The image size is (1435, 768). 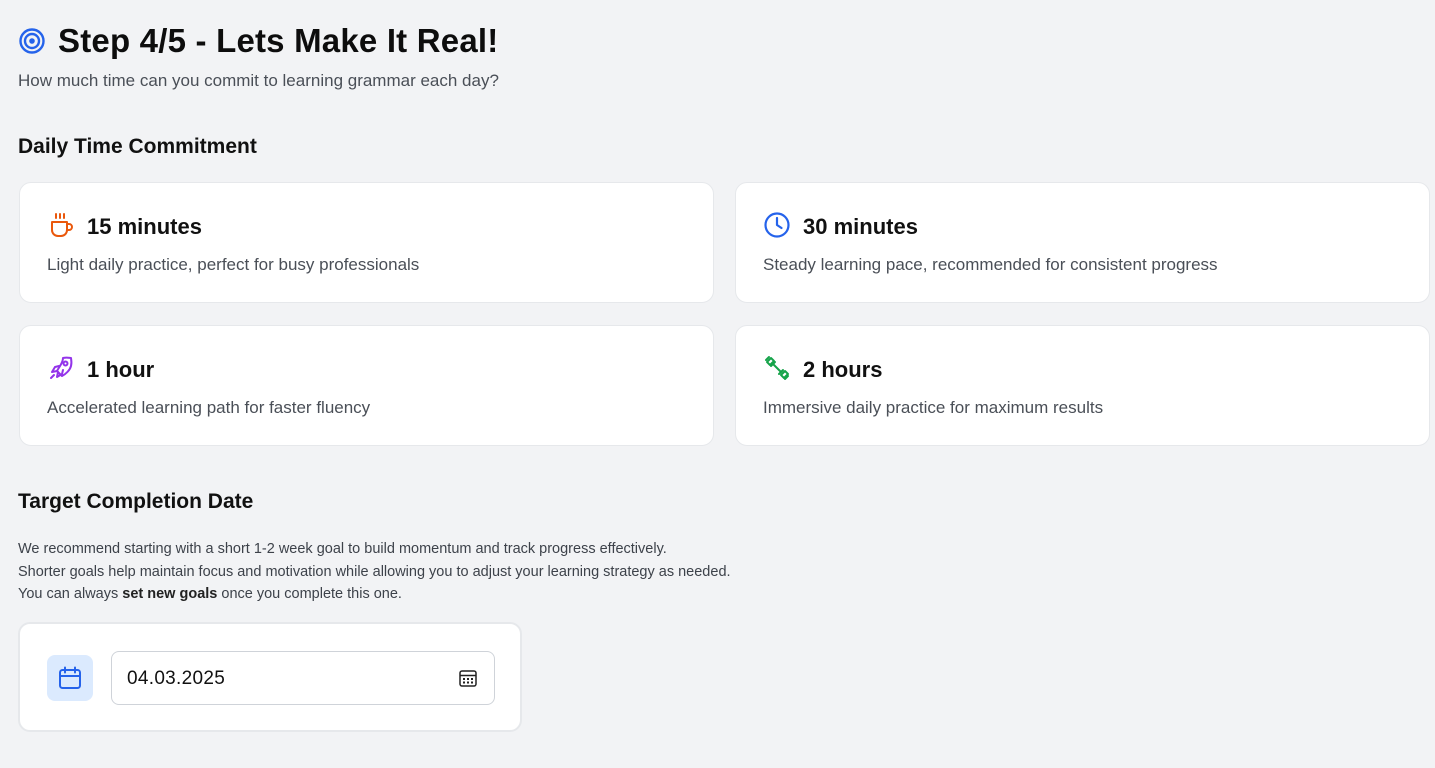 I want to click on page-title: Step 4/5 - Lets Make It Real!, so click(x=278, y=40).